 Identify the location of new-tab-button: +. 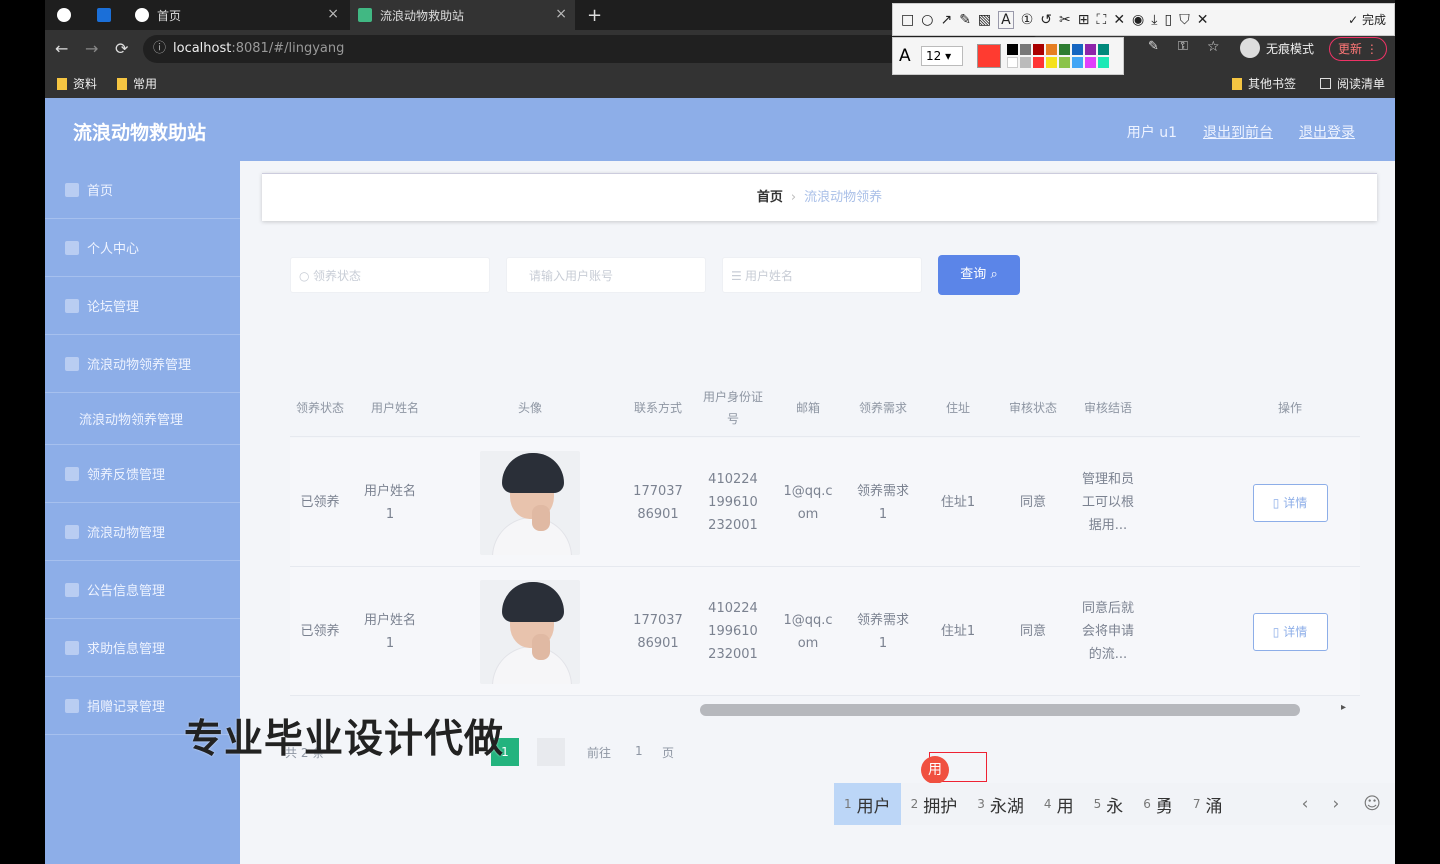
(594, 15).